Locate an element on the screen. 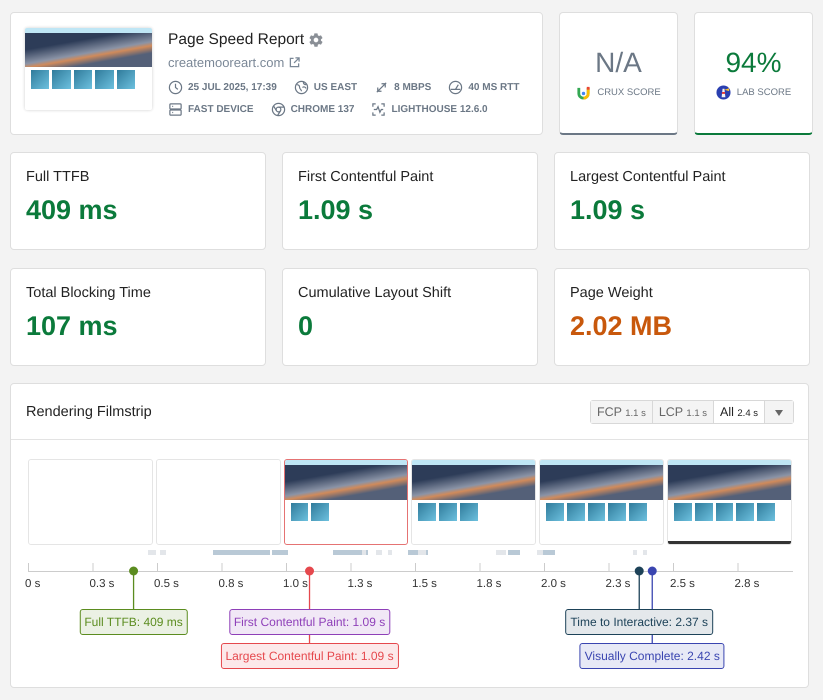 The image size is (823, 700). browser-icon is located at coordinates (278, 109).